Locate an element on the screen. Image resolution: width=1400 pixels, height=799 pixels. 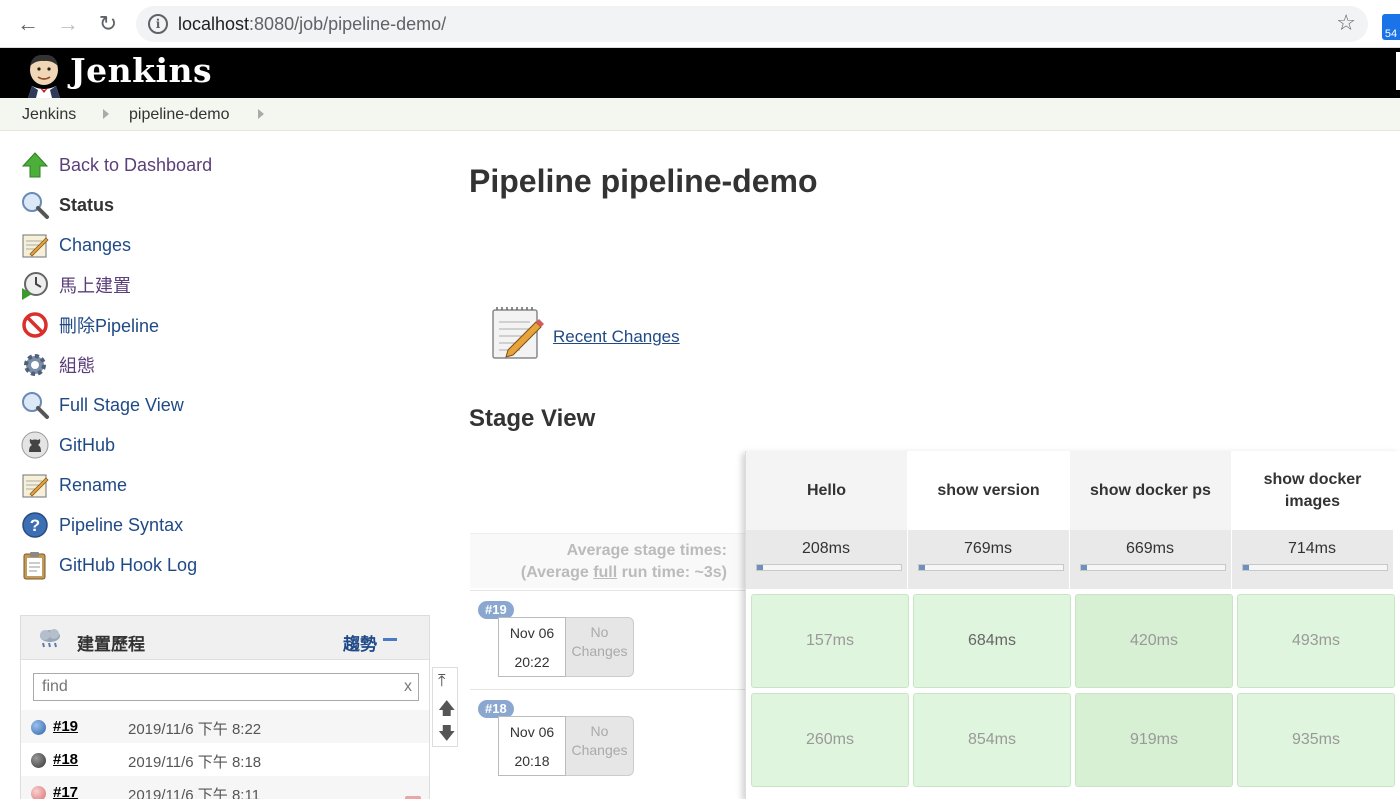
sidebar-item-label: Status is located at coordinates (87, 204).